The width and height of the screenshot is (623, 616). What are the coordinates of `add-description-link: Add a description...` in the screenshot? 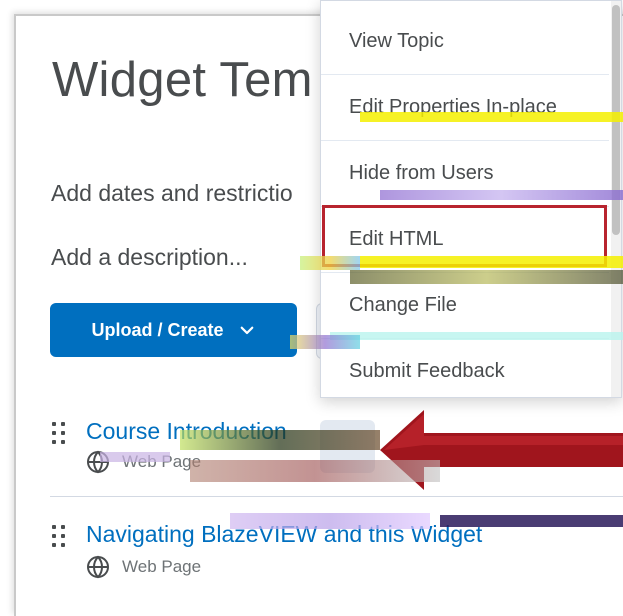 It's located at (149, 257).